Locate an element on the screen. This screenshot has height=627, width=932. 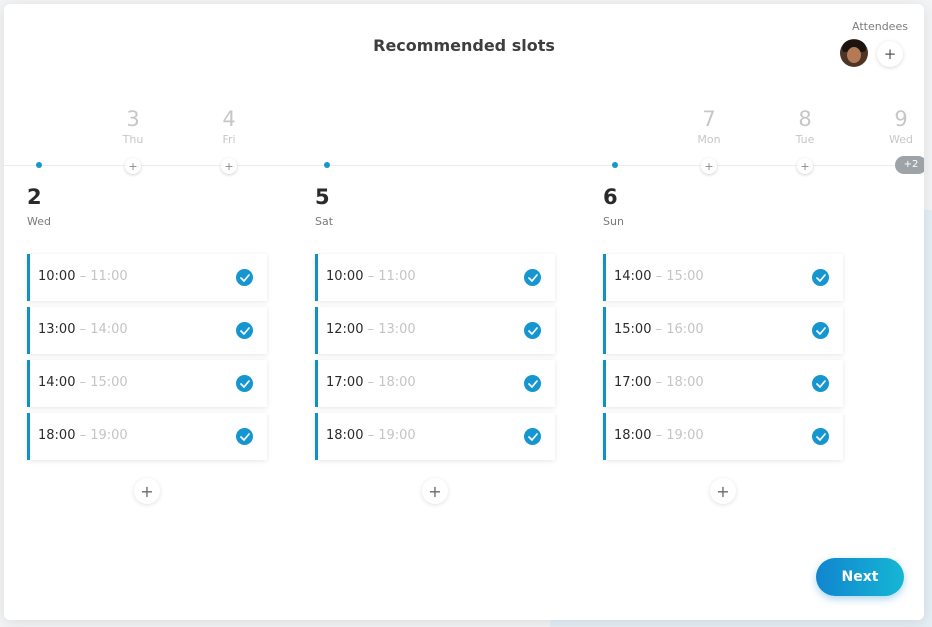
add-day-3-button: + is located at coordinates (133, 166).